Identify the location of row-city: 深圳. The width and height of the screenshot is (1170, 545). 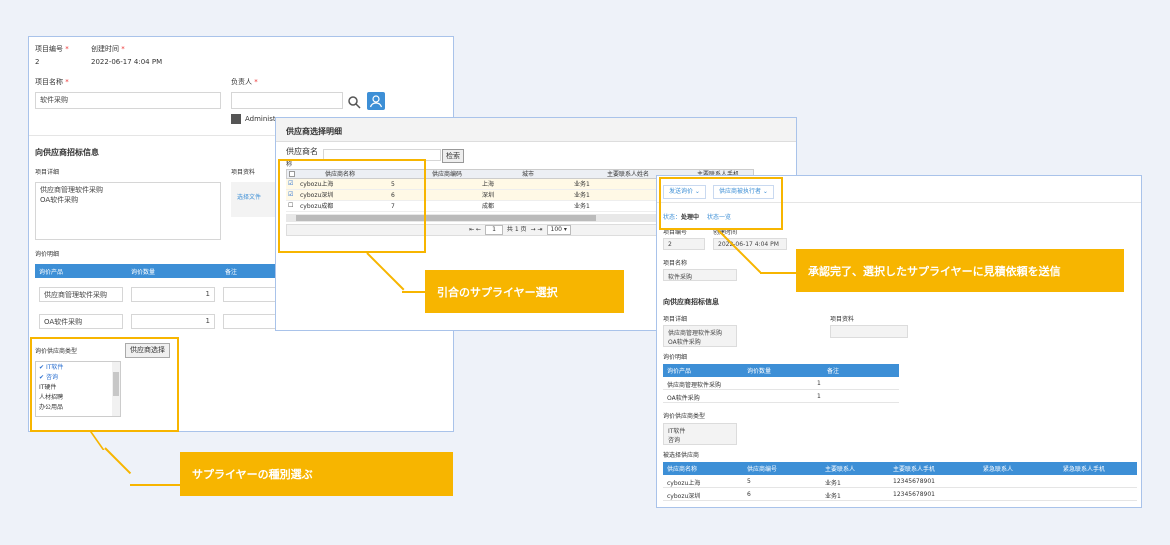
(488, 195).